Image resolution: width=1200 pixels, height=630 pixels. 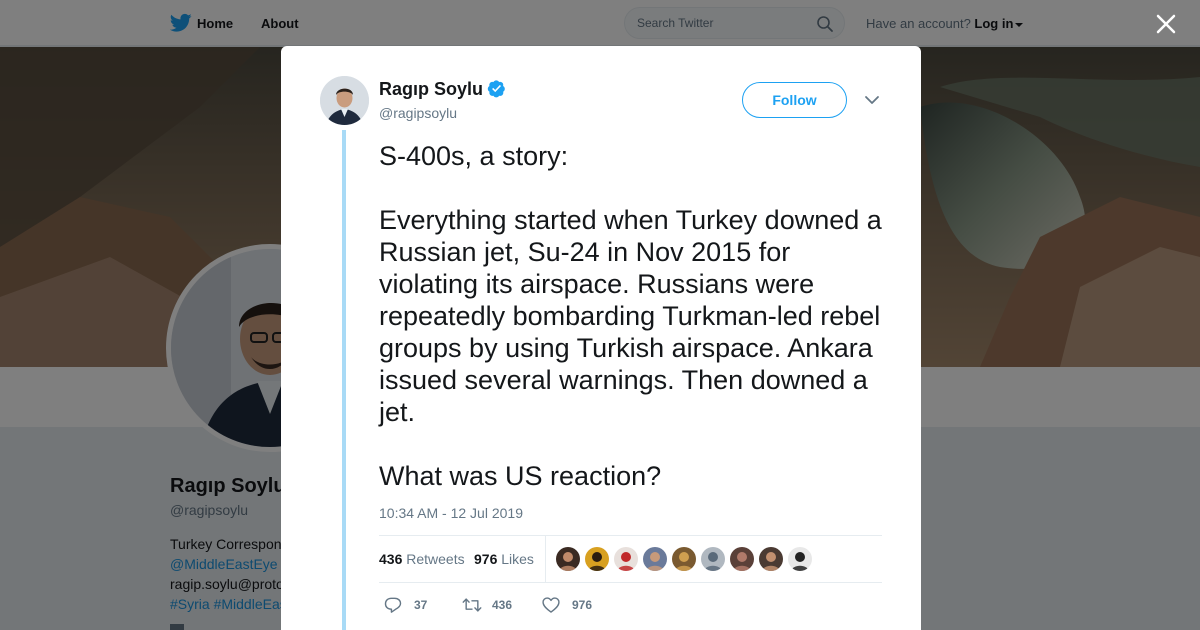 What do you see at coordinates (451, 513) in the screenshot?
I see `tweet-timestamp: 10:34 AM - 12 Jul 2019` at bounding box center [451, 513].